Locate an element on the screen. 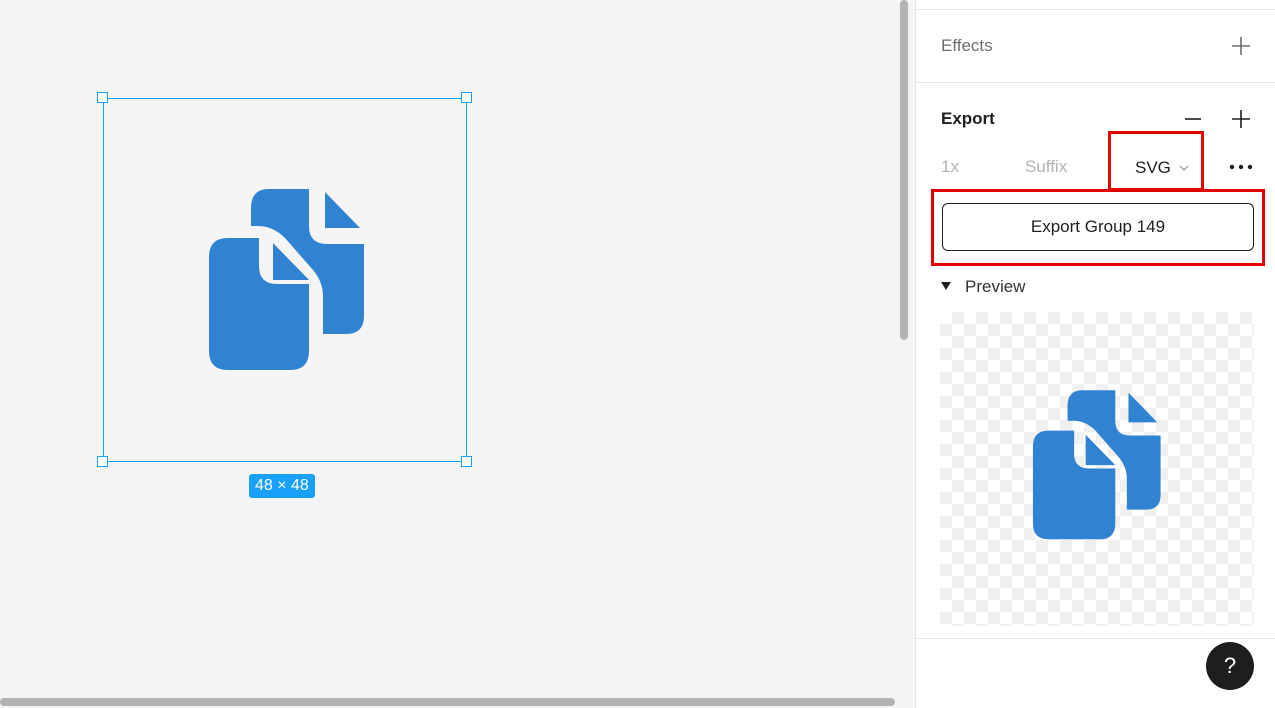 The image size is (1275, 708). triangle-down-icon is located at coordinates (946, 286).